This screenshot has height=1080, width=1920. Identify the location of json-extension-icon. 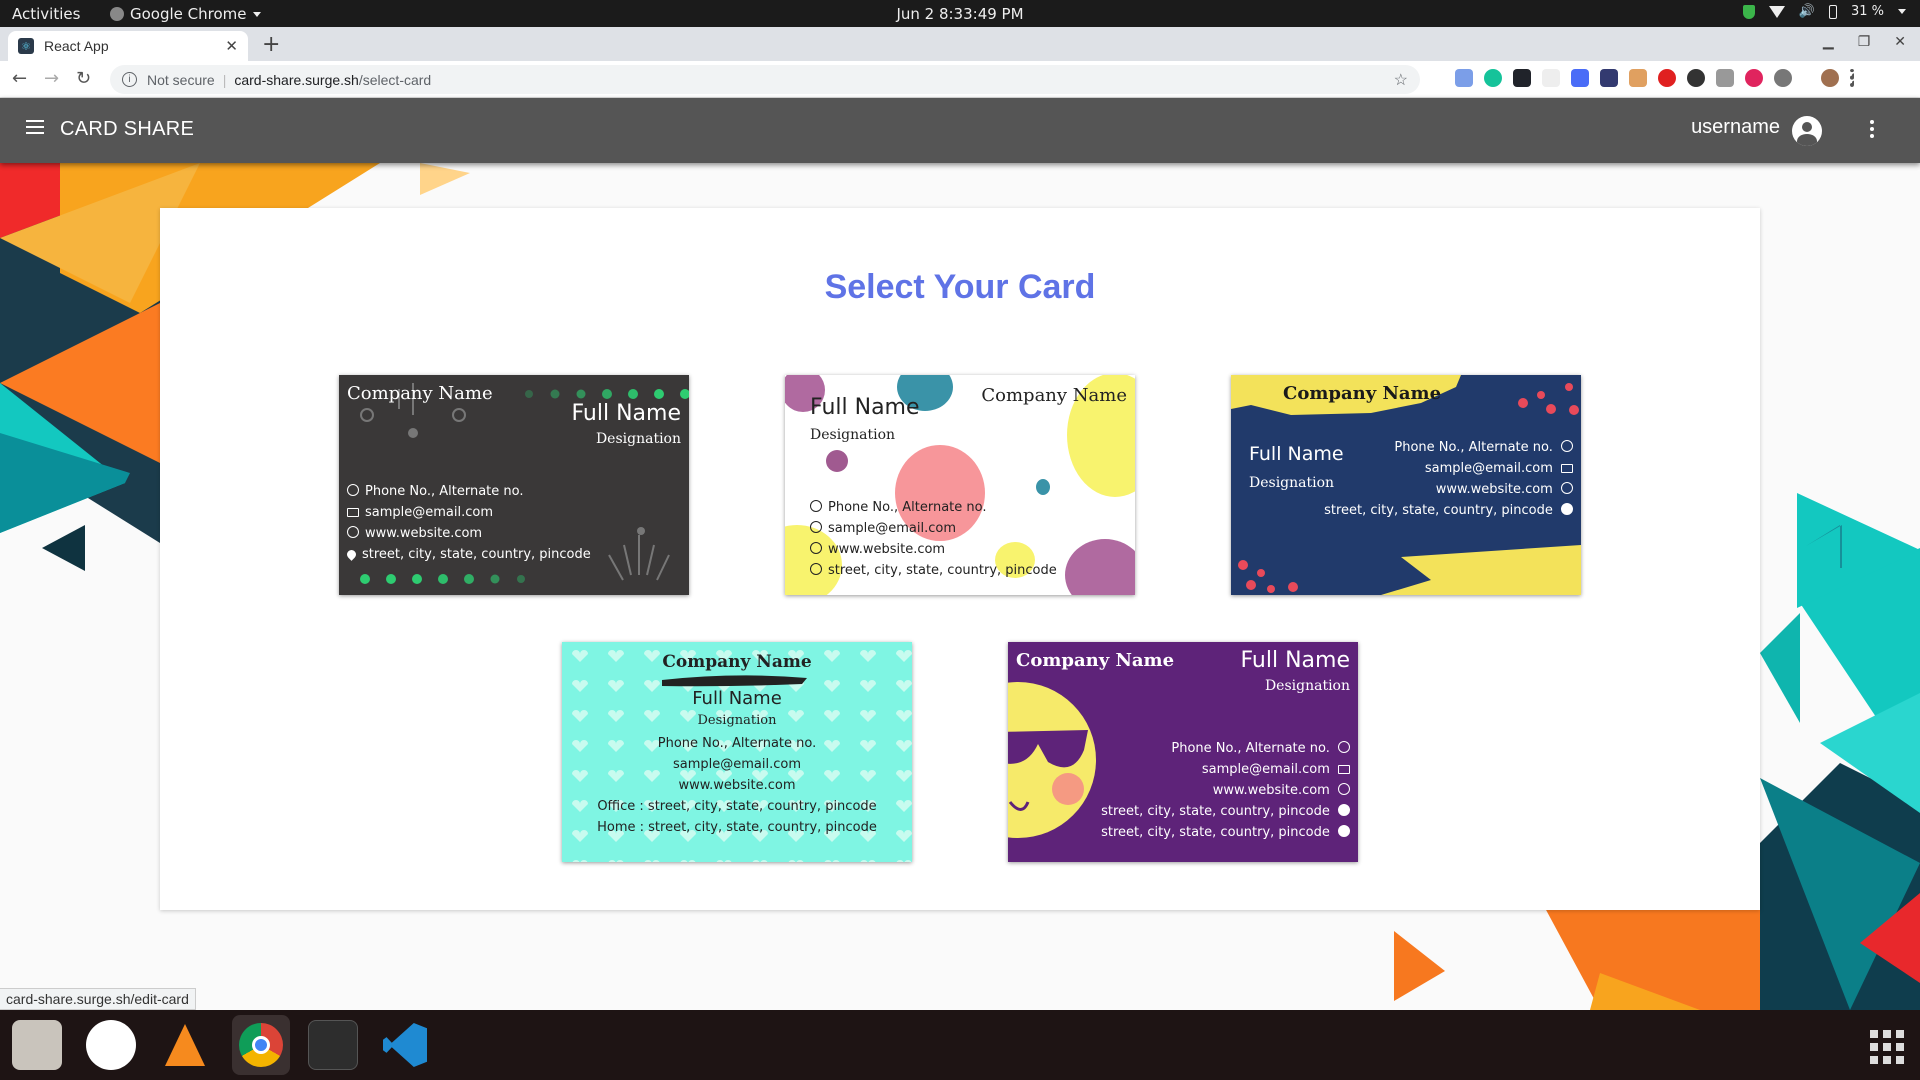
(1551, 78).